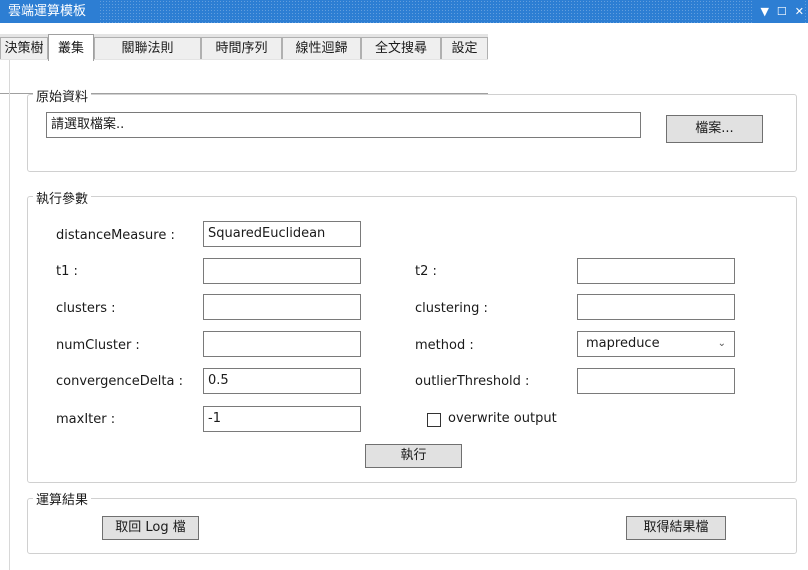  Describe the element at coordinates (444, 345) in the screenshot. I see `method-label: method :` at that location.